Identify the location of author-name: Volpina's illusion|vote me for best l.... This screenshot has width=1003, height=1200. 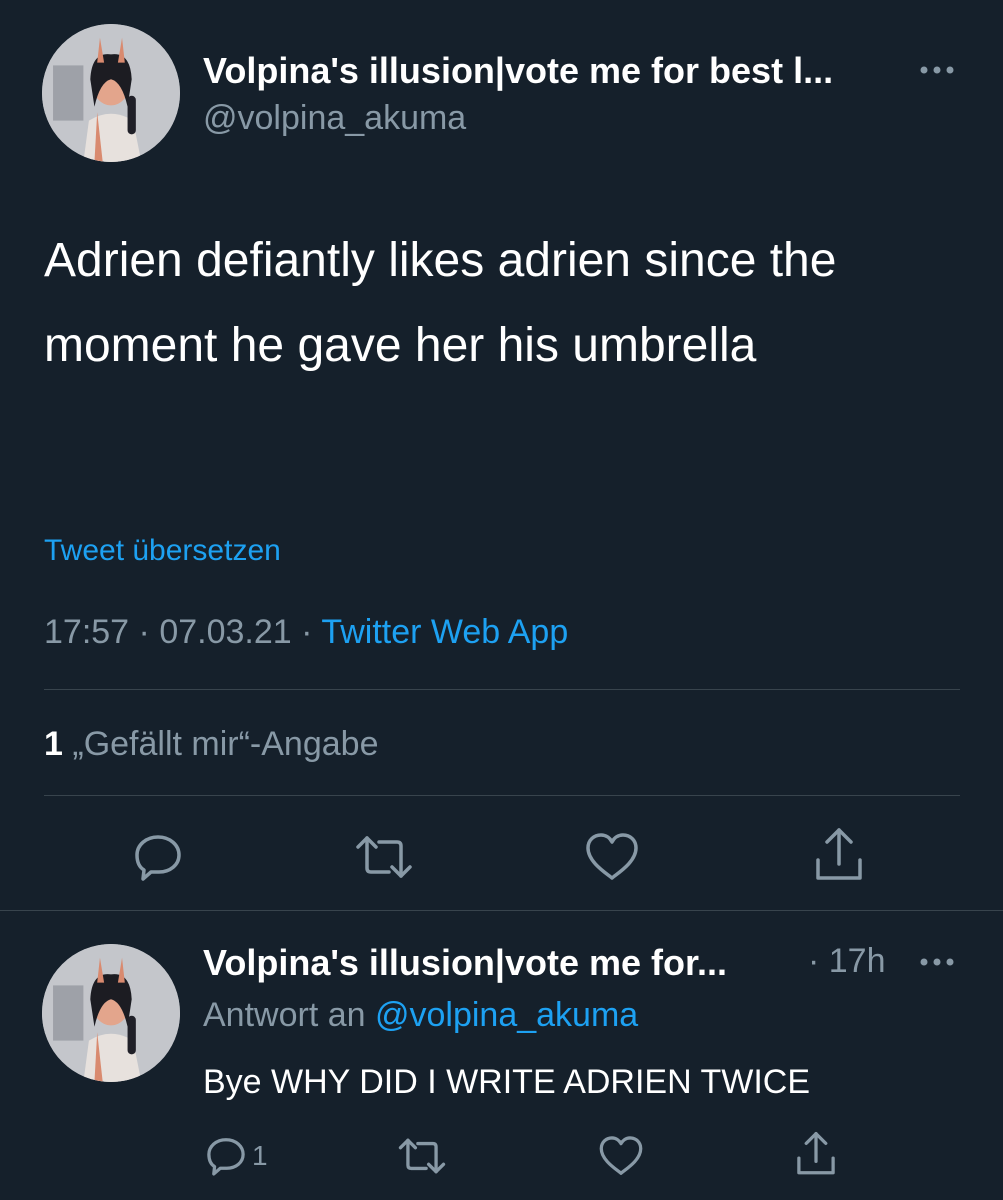
(518, 71).